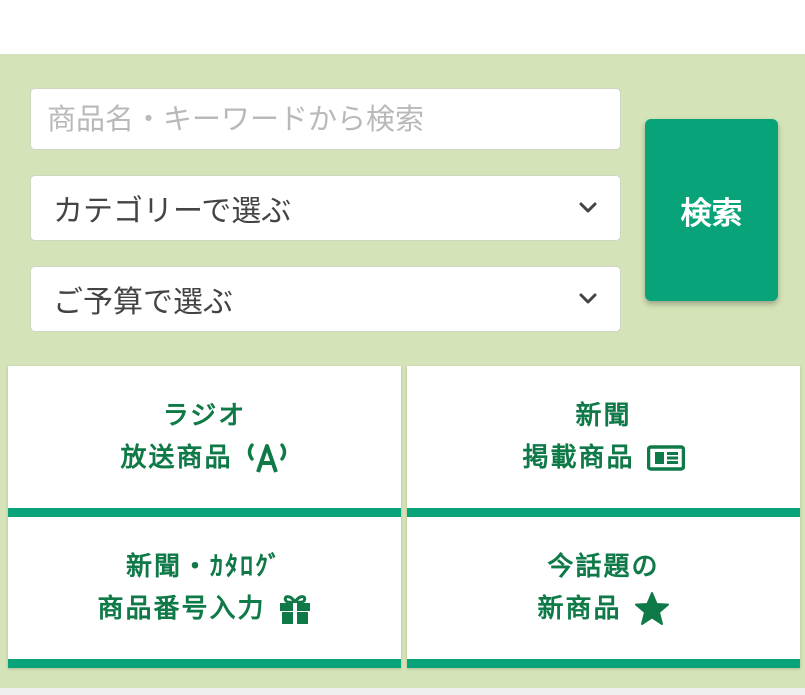 Image resolution: width=805 pixels, height=695 pixels. Describe the element at coordinates (402, 691) in the screenshot. I see `bottom-divider` at that location.